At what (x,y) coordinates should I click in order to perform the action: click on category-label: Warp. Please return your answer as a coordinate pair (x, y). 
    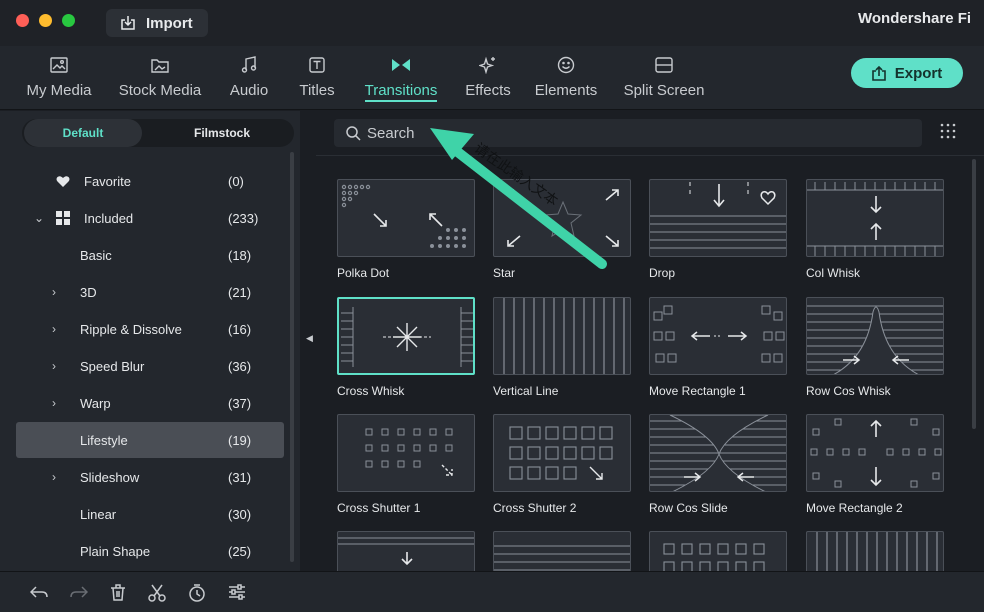
    Looking at the image, I should click on (95, 403).